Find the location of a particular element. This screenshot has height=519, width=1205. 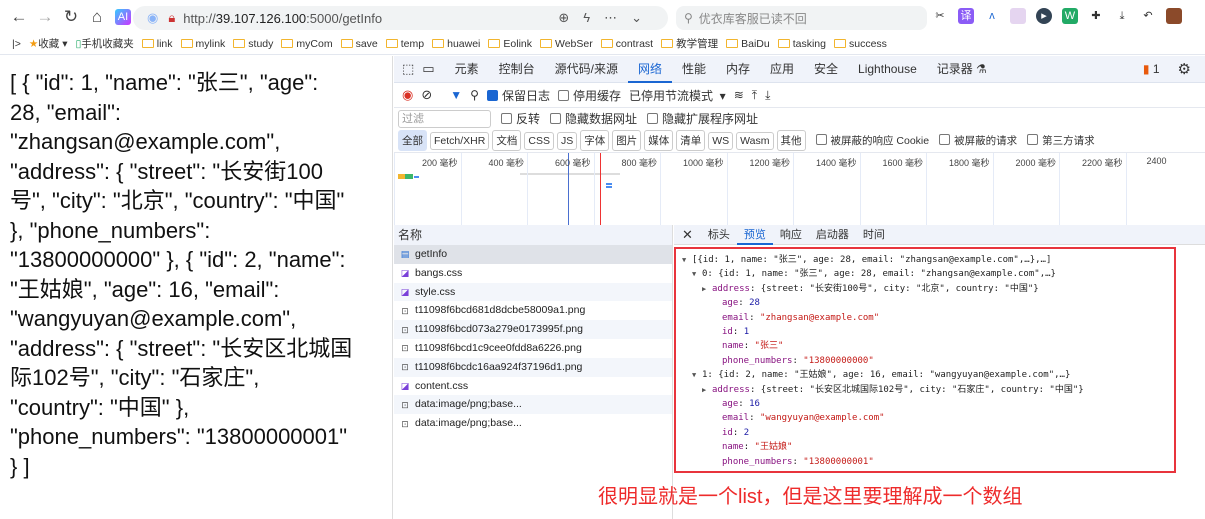

devtools-tab: Lighthouse is located at coordinates (887, 69).